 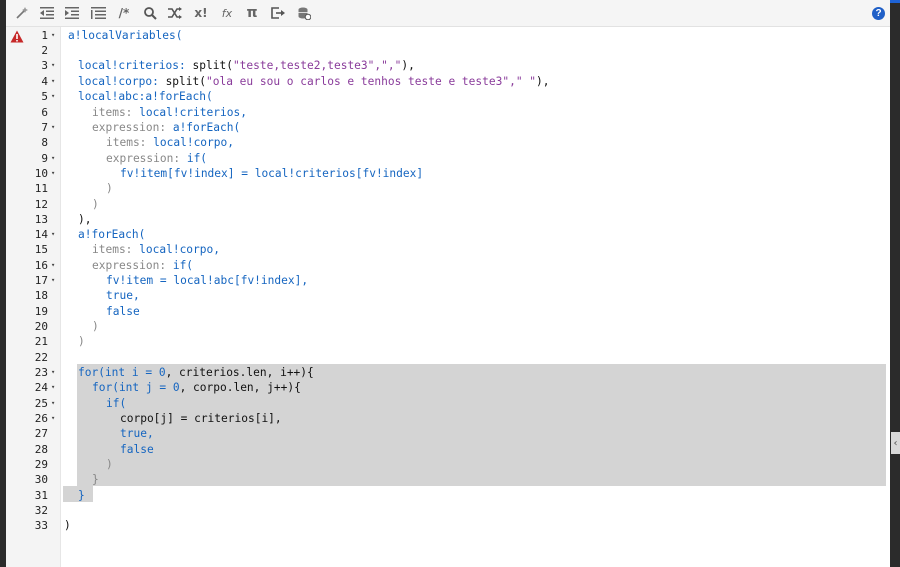 What do you see at coordinates (98, 13) in the screenshot?
I see `format-list-icon` at bounding box center [98, 13].